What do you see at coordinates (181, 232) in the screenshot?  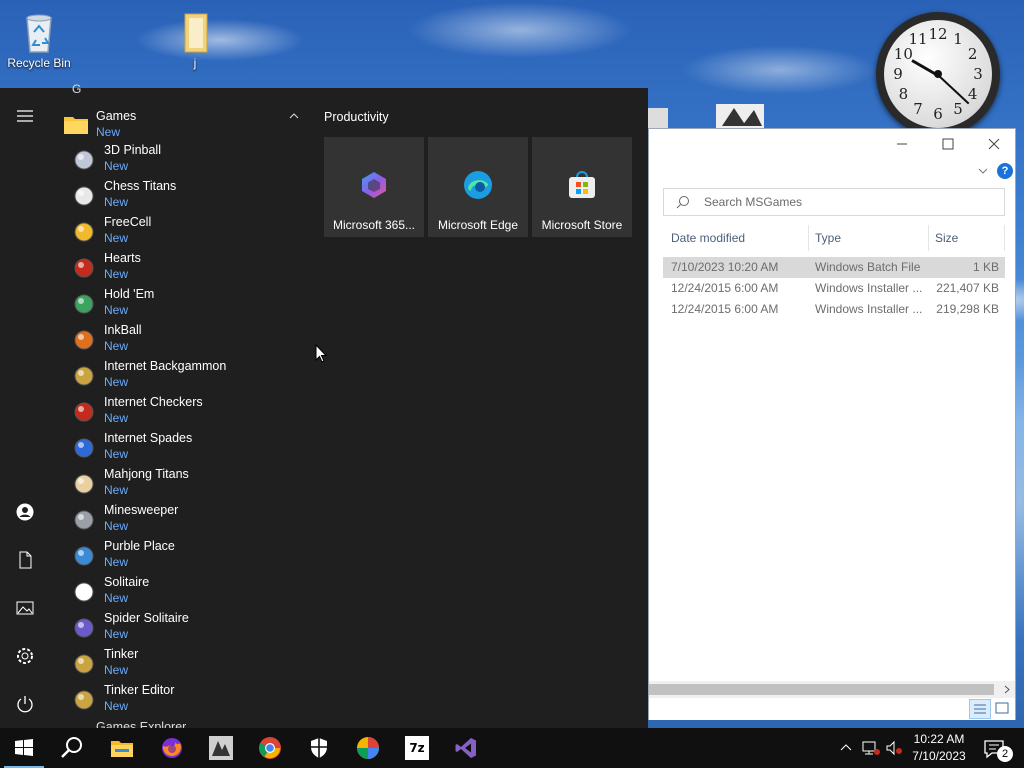 I see `app-item: FreeCell New` at bounding box center [181, 232].